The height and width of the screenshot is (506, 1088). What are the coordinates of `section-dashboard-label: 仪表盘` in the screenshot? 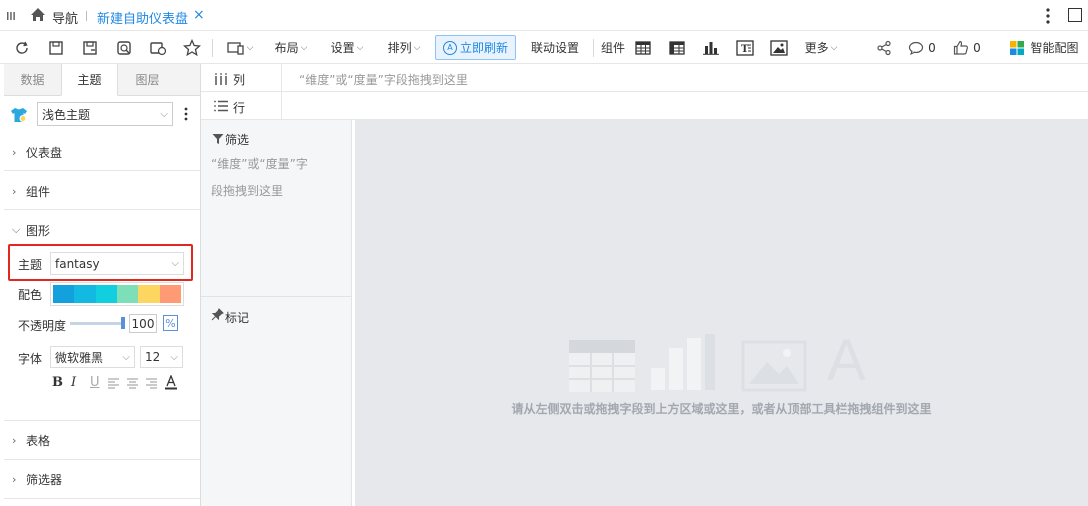 It's located at (44, 152).